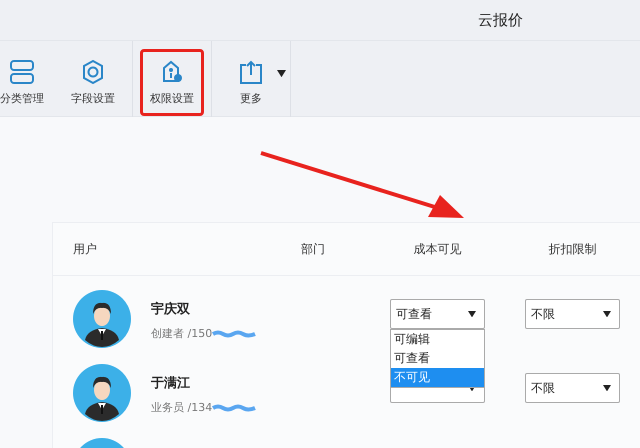  I want to click on toolbar-button: 分类管理, so click(27, 82).